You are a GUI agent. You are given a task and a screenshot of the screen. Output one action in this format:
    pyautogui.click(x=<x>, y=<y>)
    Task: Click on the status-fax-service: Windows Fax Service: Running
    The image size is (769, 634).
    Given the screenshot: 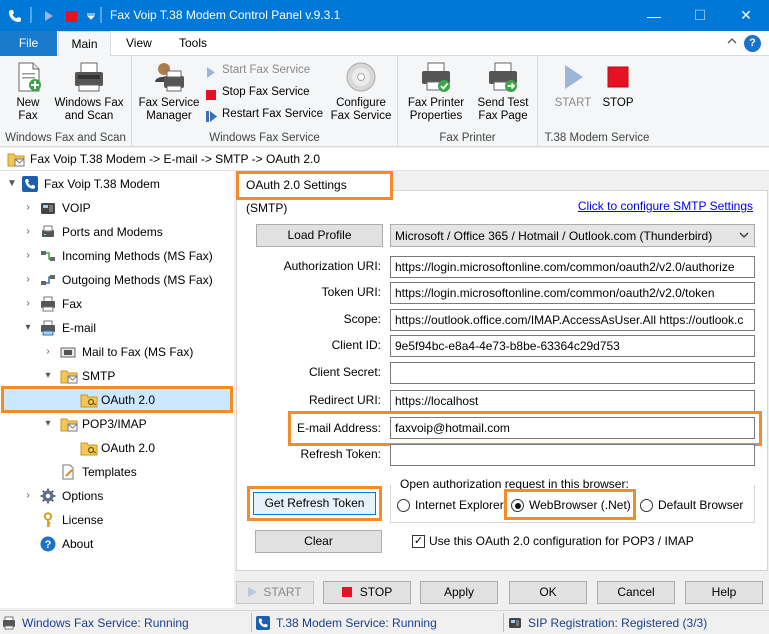 What is the action you would take?
    pyautogui.click(x=94, y=623)
    